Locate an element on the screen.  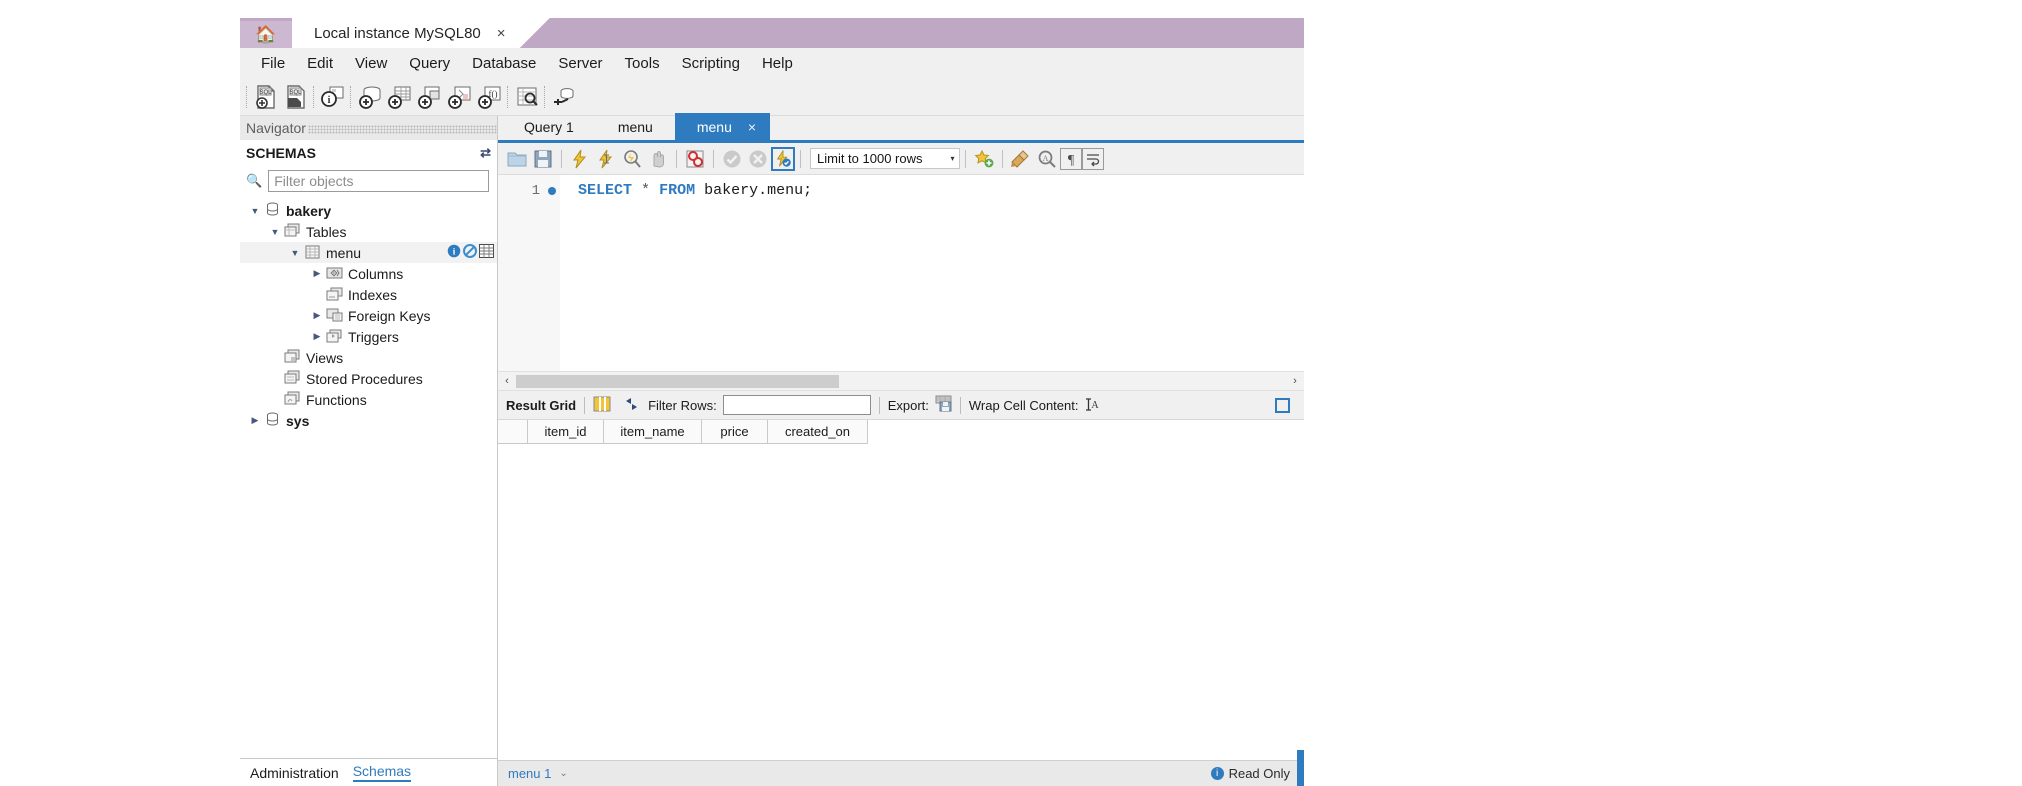
refresh-rows-icon is located at coordinates (631, 405).